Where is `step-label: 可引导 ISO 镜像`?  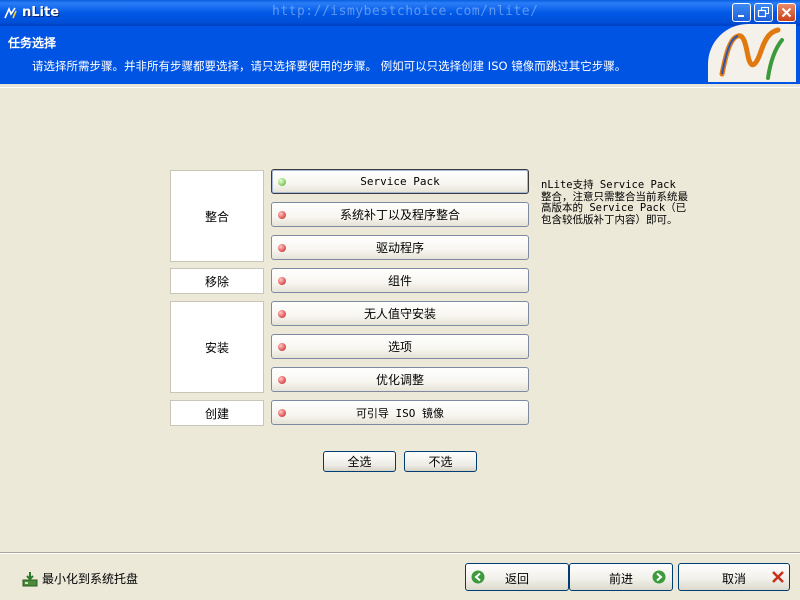 step-label: 可引导 ISO 镜像 is located at coordinates (400, 413).